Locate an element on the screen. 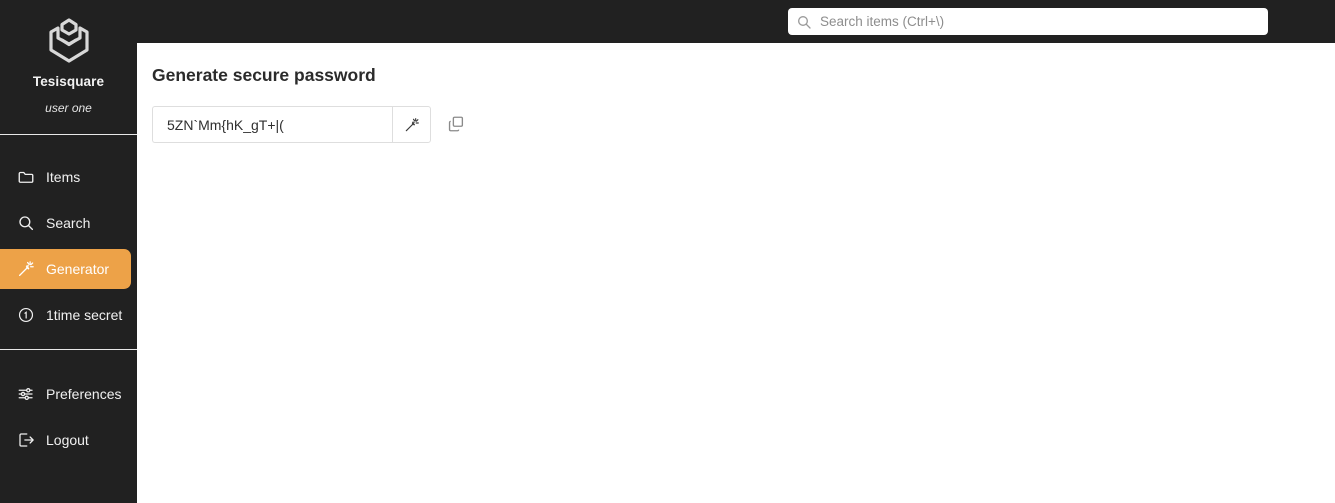 The width and height of the screenshot is (1335, 503). sidebar-item-generator: Generator is located at coordinates (65, 269).